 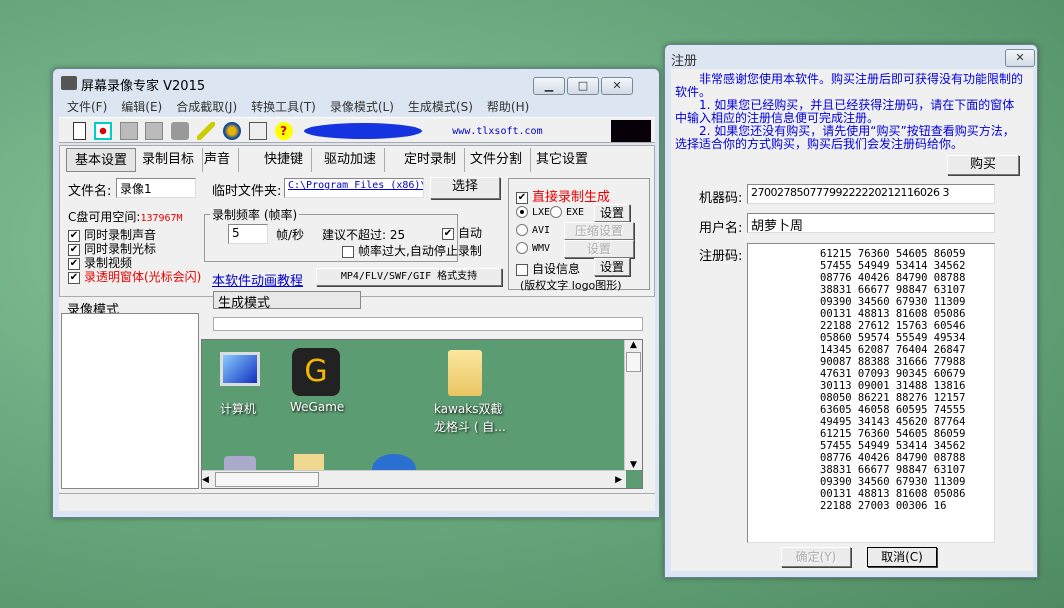 I want to click on auto-checkbox: ✔ 自动, so click(x=462, y=232).